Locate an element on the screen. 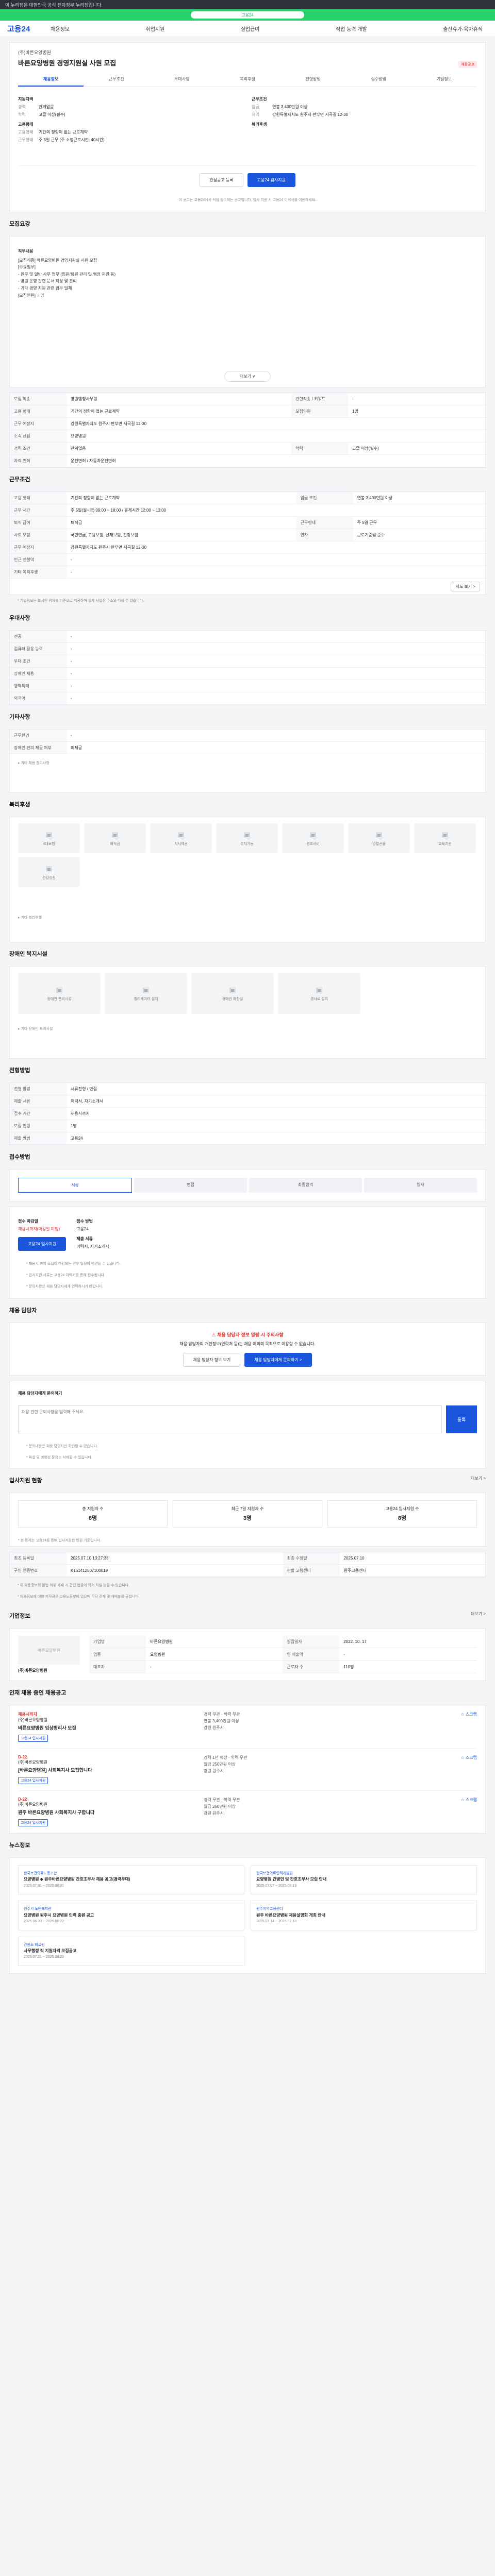 The image size is (495, 2576). company-value: 요양병원 is located at coordinates (214, 1654).